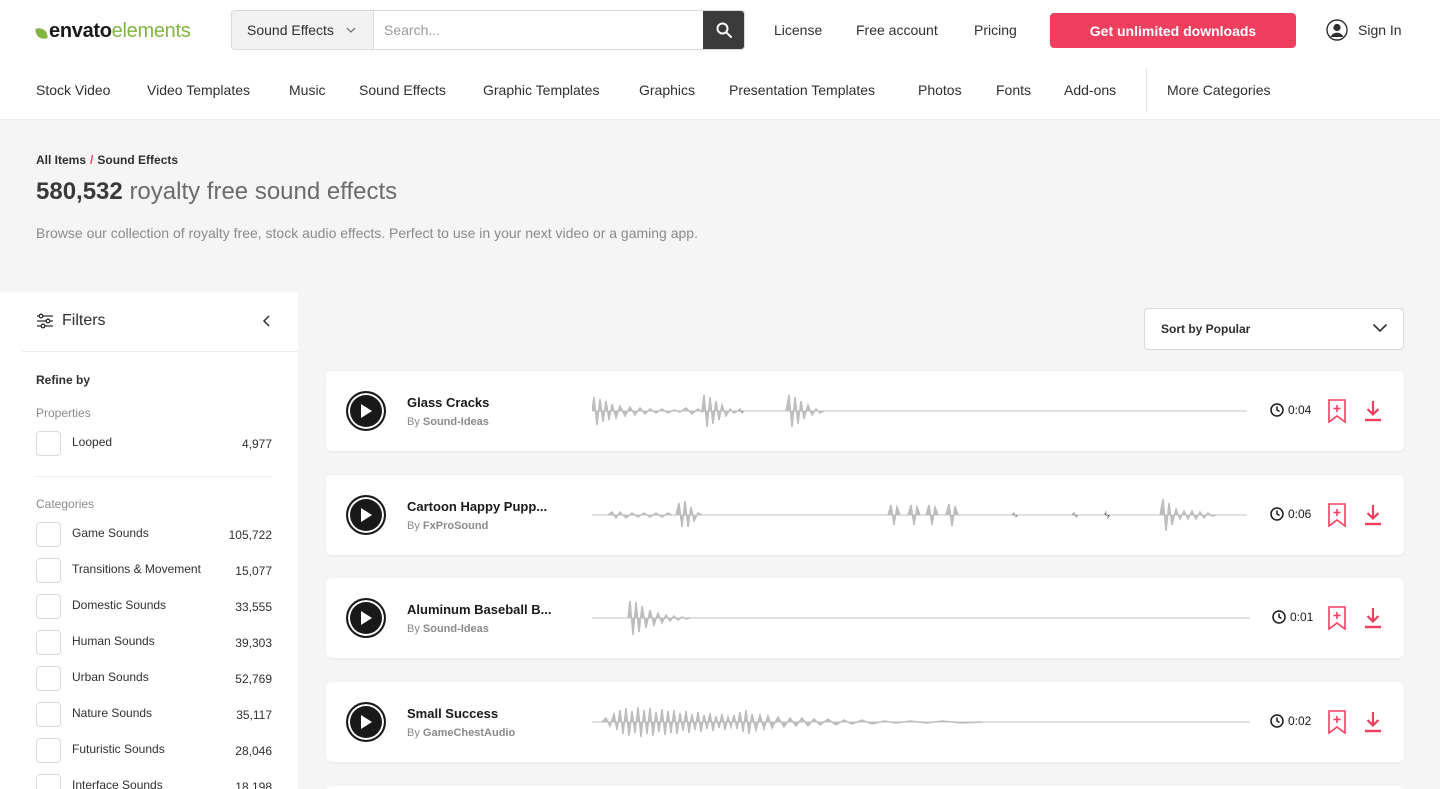 This screenshot has height=789, width=1440. Describe the element at coordinates (667, 90) in the screenshot. I see `nav-graphics: Graphics` at that location.